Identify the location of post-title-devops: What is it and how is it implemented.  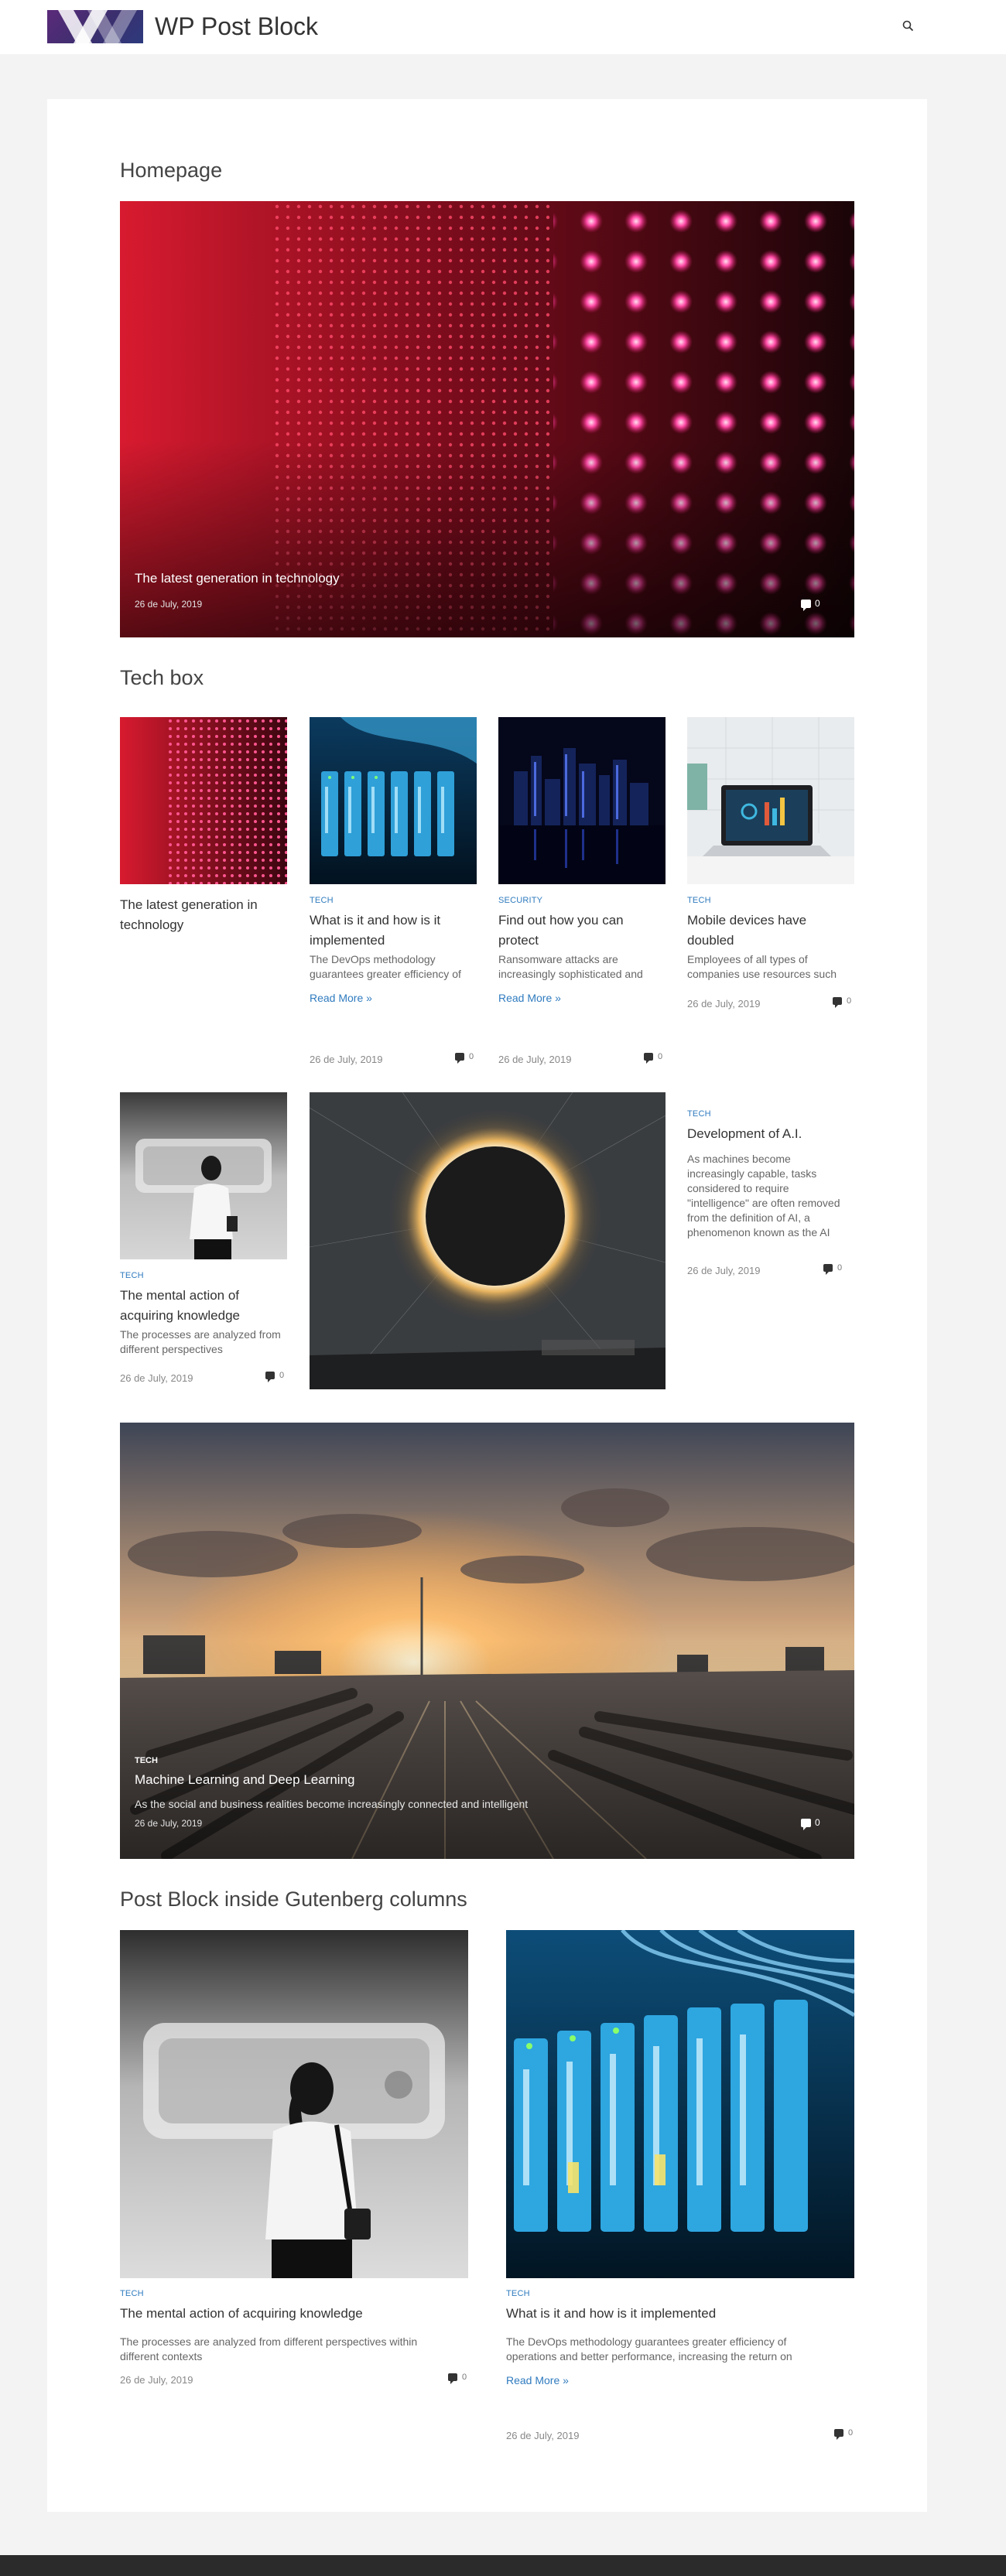
(393, 930).